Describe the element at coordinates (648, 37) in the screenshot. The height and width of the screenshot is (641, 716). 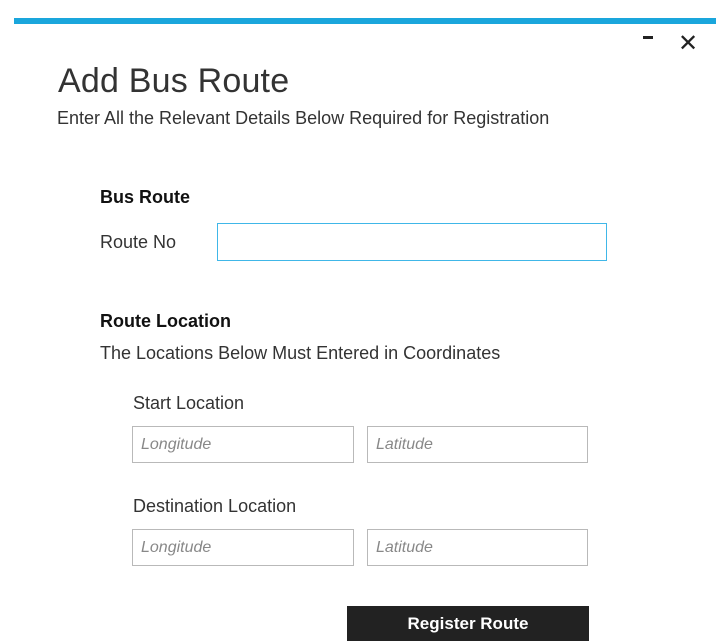
I see `minimize-icon` at that location.